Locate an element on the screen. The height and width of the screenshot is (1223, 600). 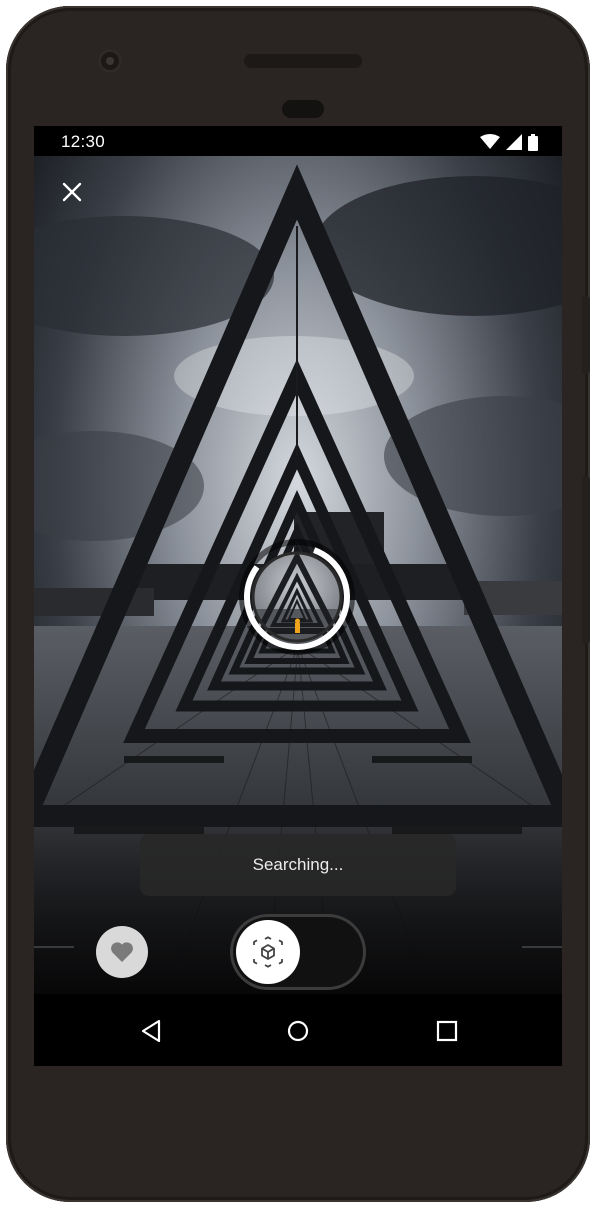
ar-mode-toggle is located at coordinates (298, 952).